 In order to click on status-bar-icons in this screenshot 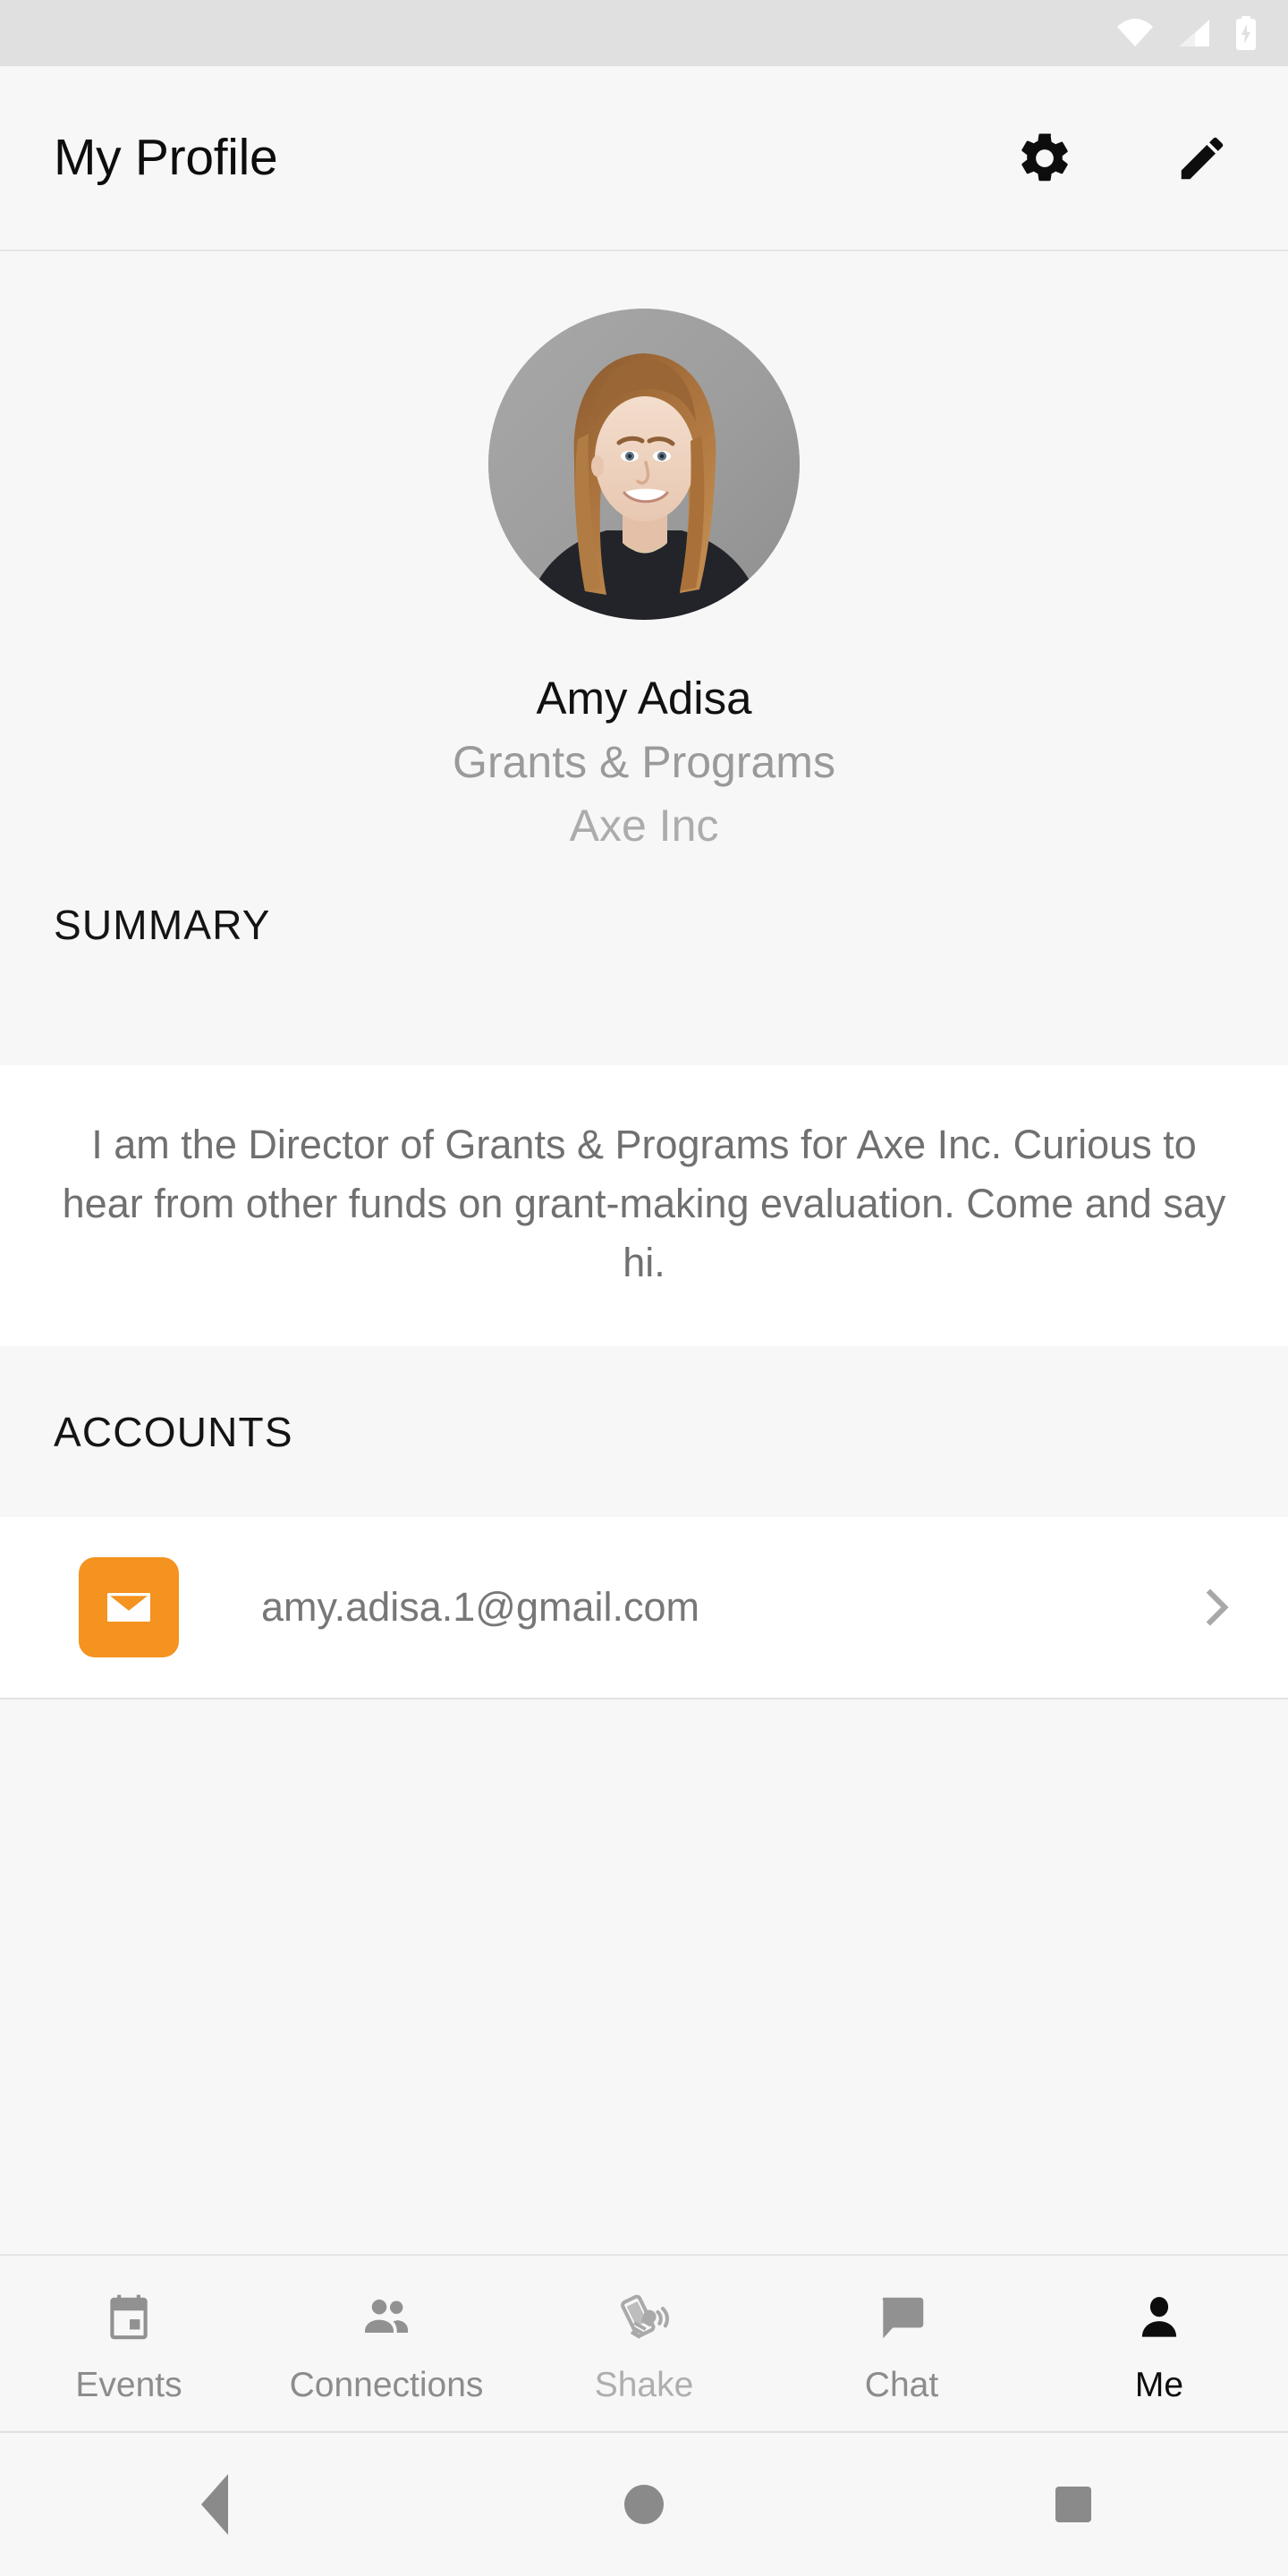, I will do `click(1187, 33)`.